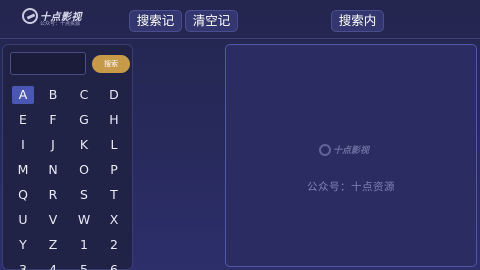  Describe the element at coordinates (23, 220) in the screenshot. I see `key-u: U` at that location.